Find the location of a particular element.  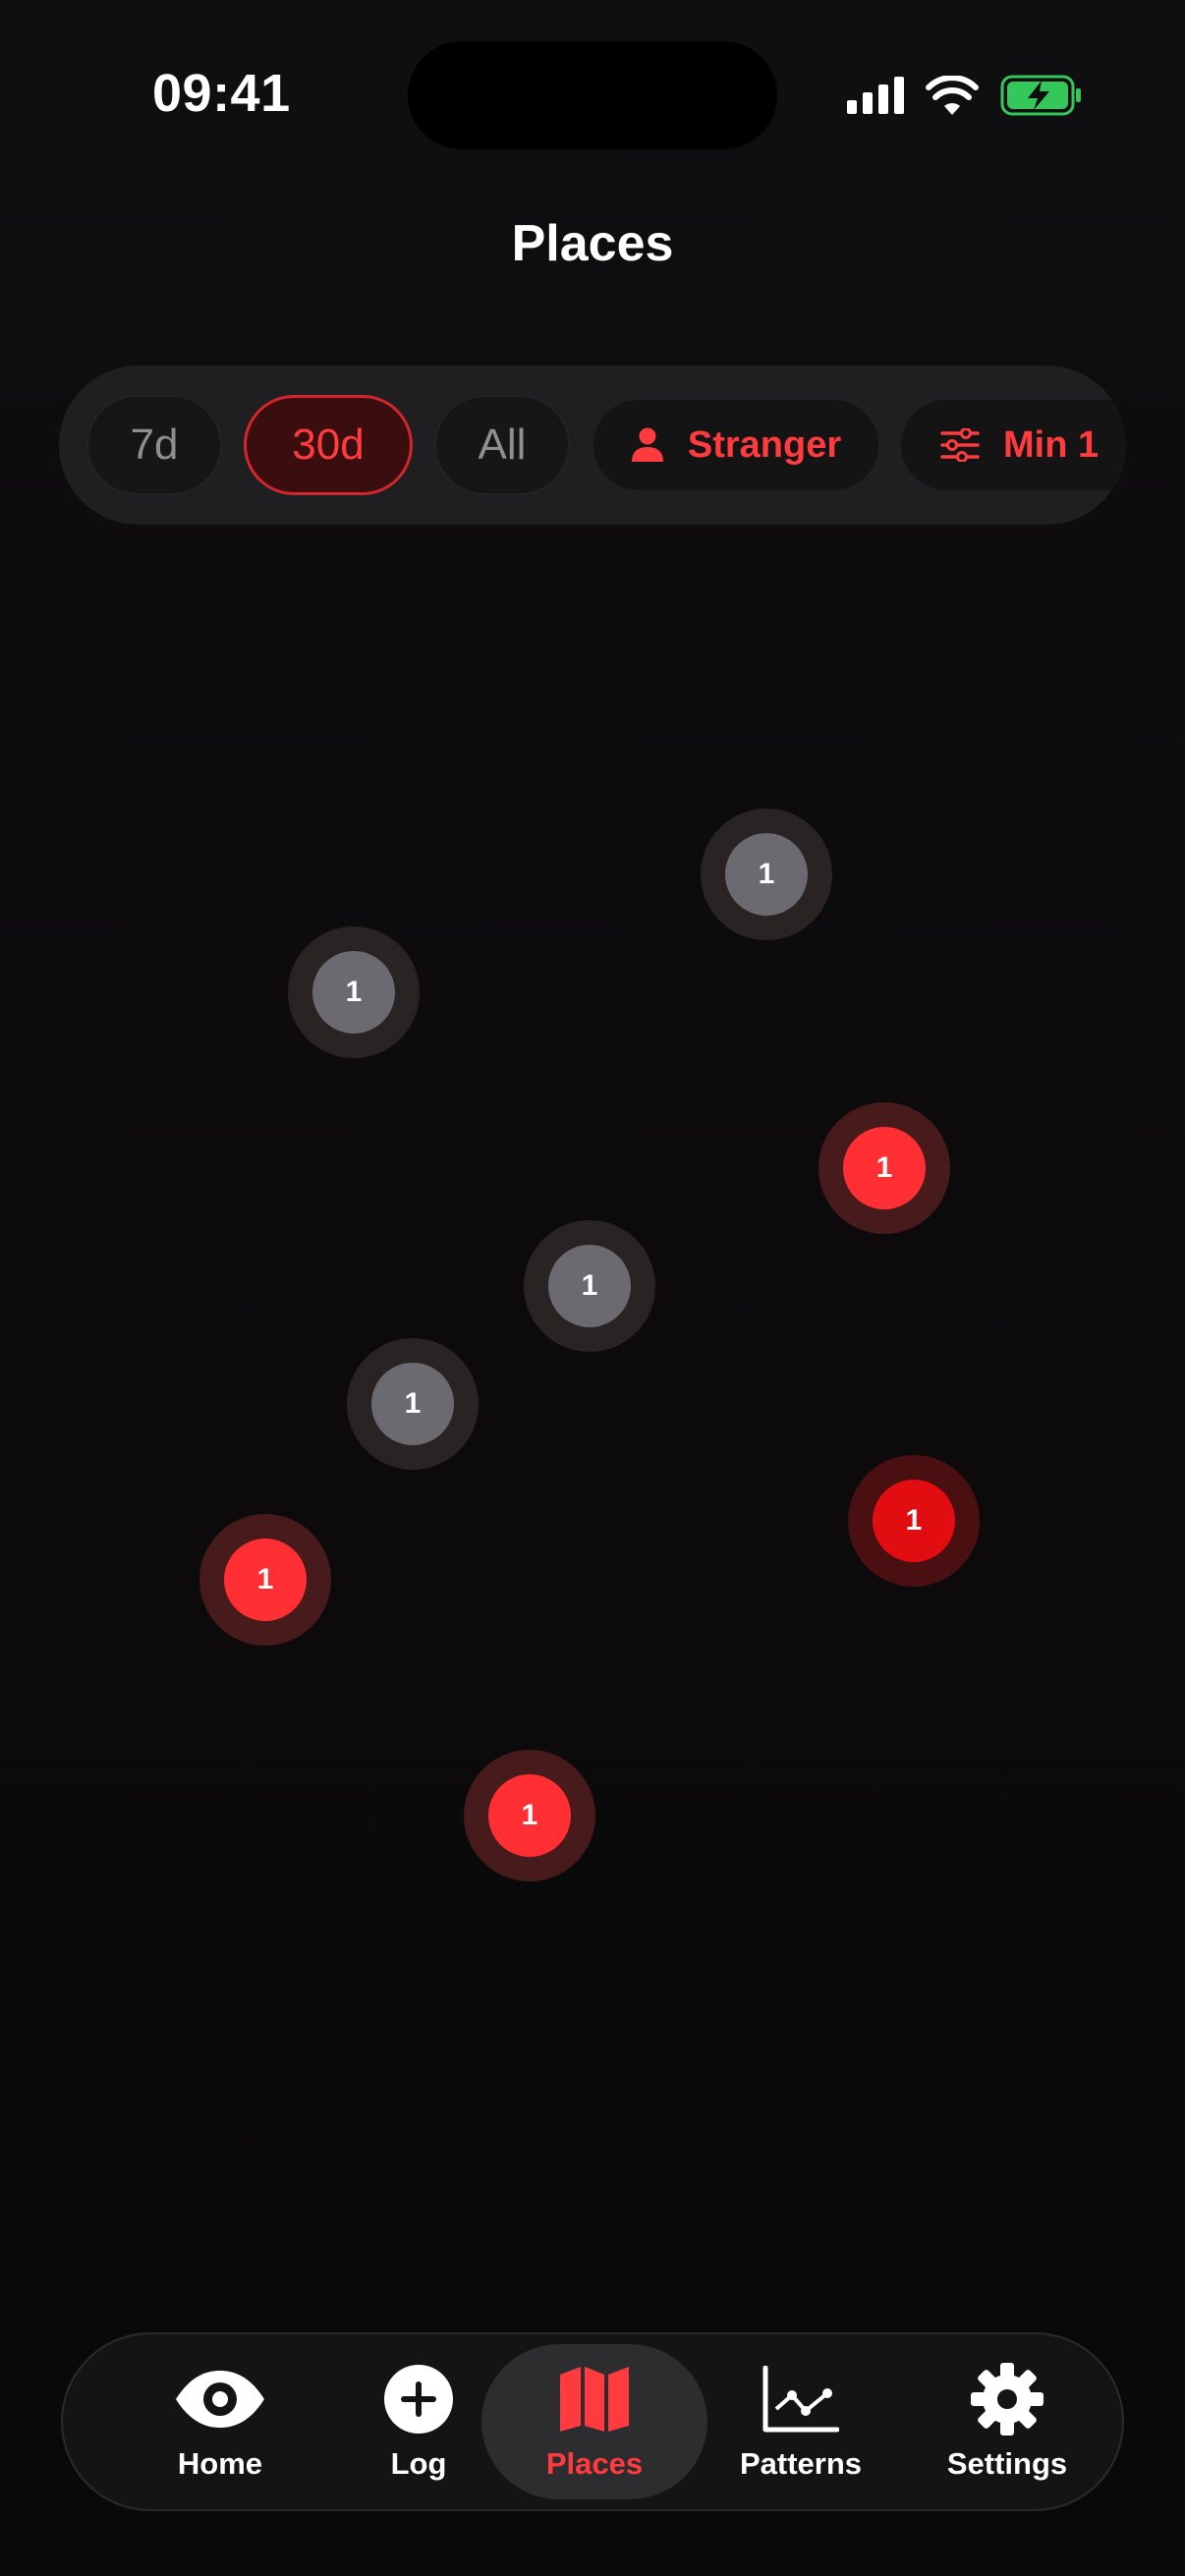

tab-home: Home is located at coordinates (220, 2421).